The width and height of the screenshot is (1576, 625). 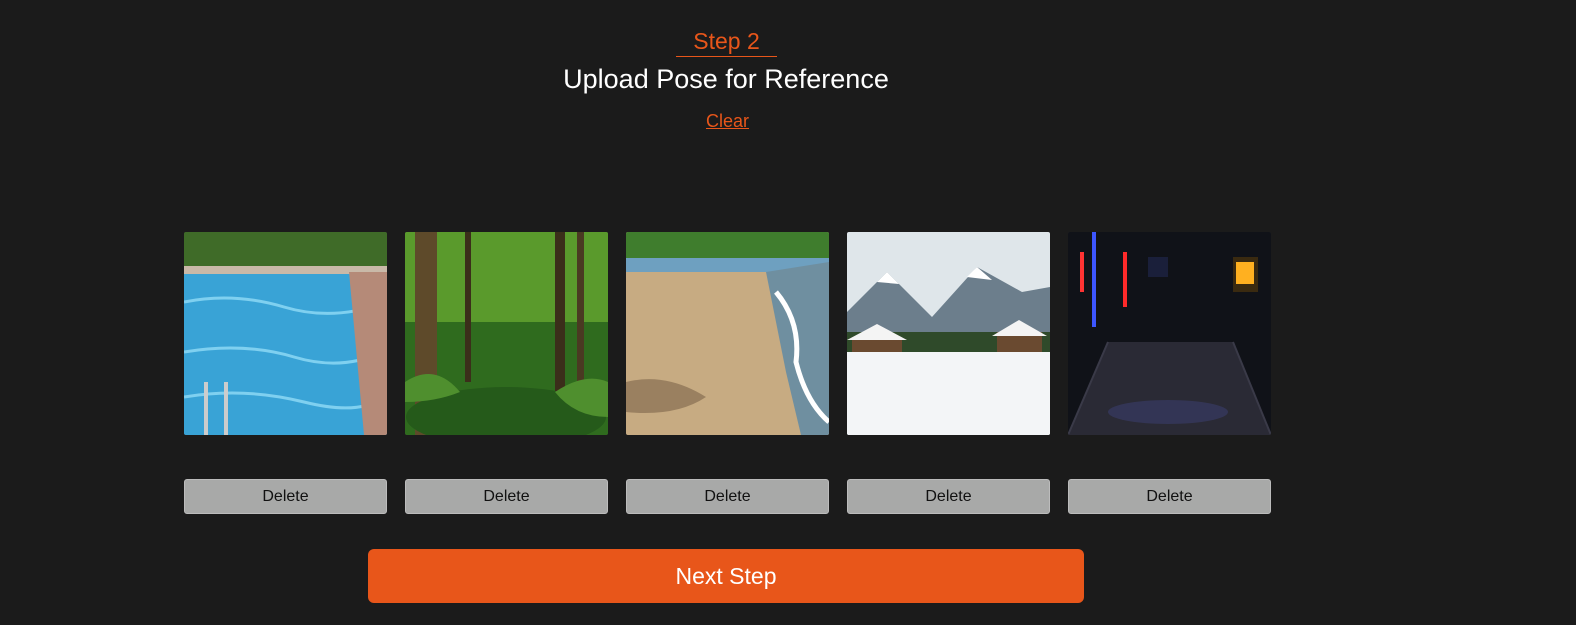 What do you see at coordinates (726, 576) in the screenshot?
I see `next-step-button: Next Step` at bounding box center [726, 576].